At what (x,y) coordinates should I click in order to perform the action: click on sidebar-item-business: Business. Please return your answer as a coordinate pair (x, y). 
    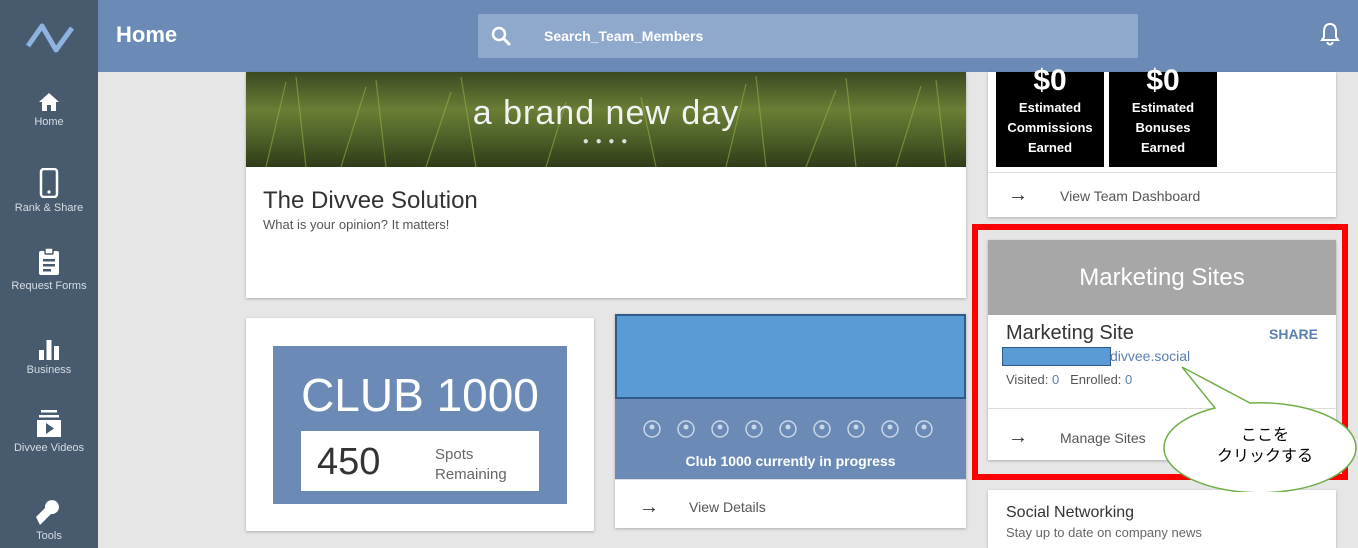
    Looking at the image, I should click on (49, 357).